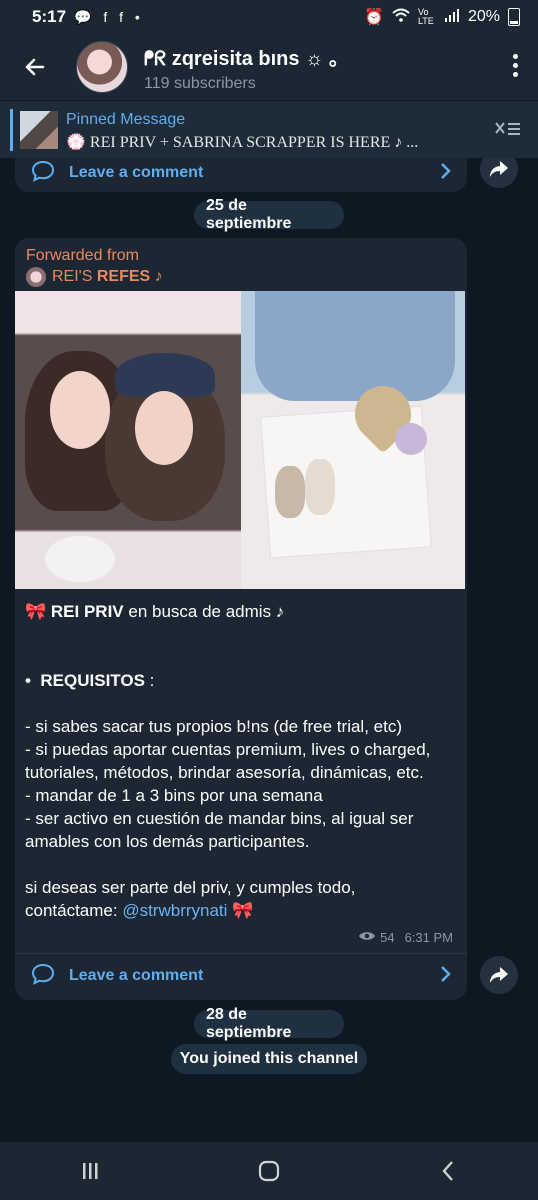 The width and height of the screenshot is (538, 1200). Describe the element at coordinates (241, 953) in the screenshot. I see `divider` at that location.